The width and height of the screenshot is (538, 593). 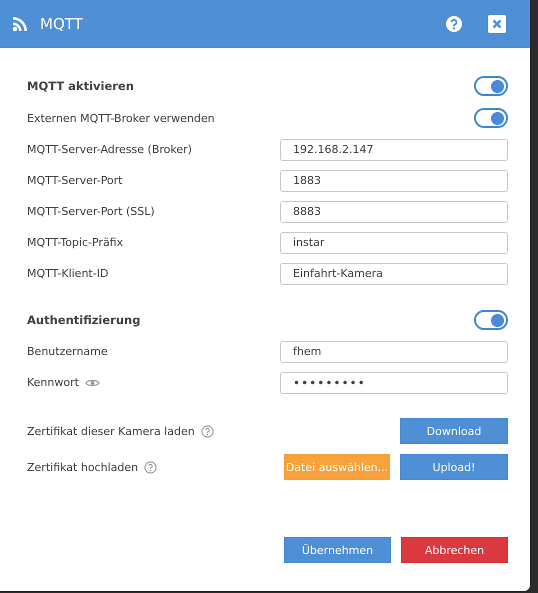 I want to click on rss-icon, so click(x=20, y=24).